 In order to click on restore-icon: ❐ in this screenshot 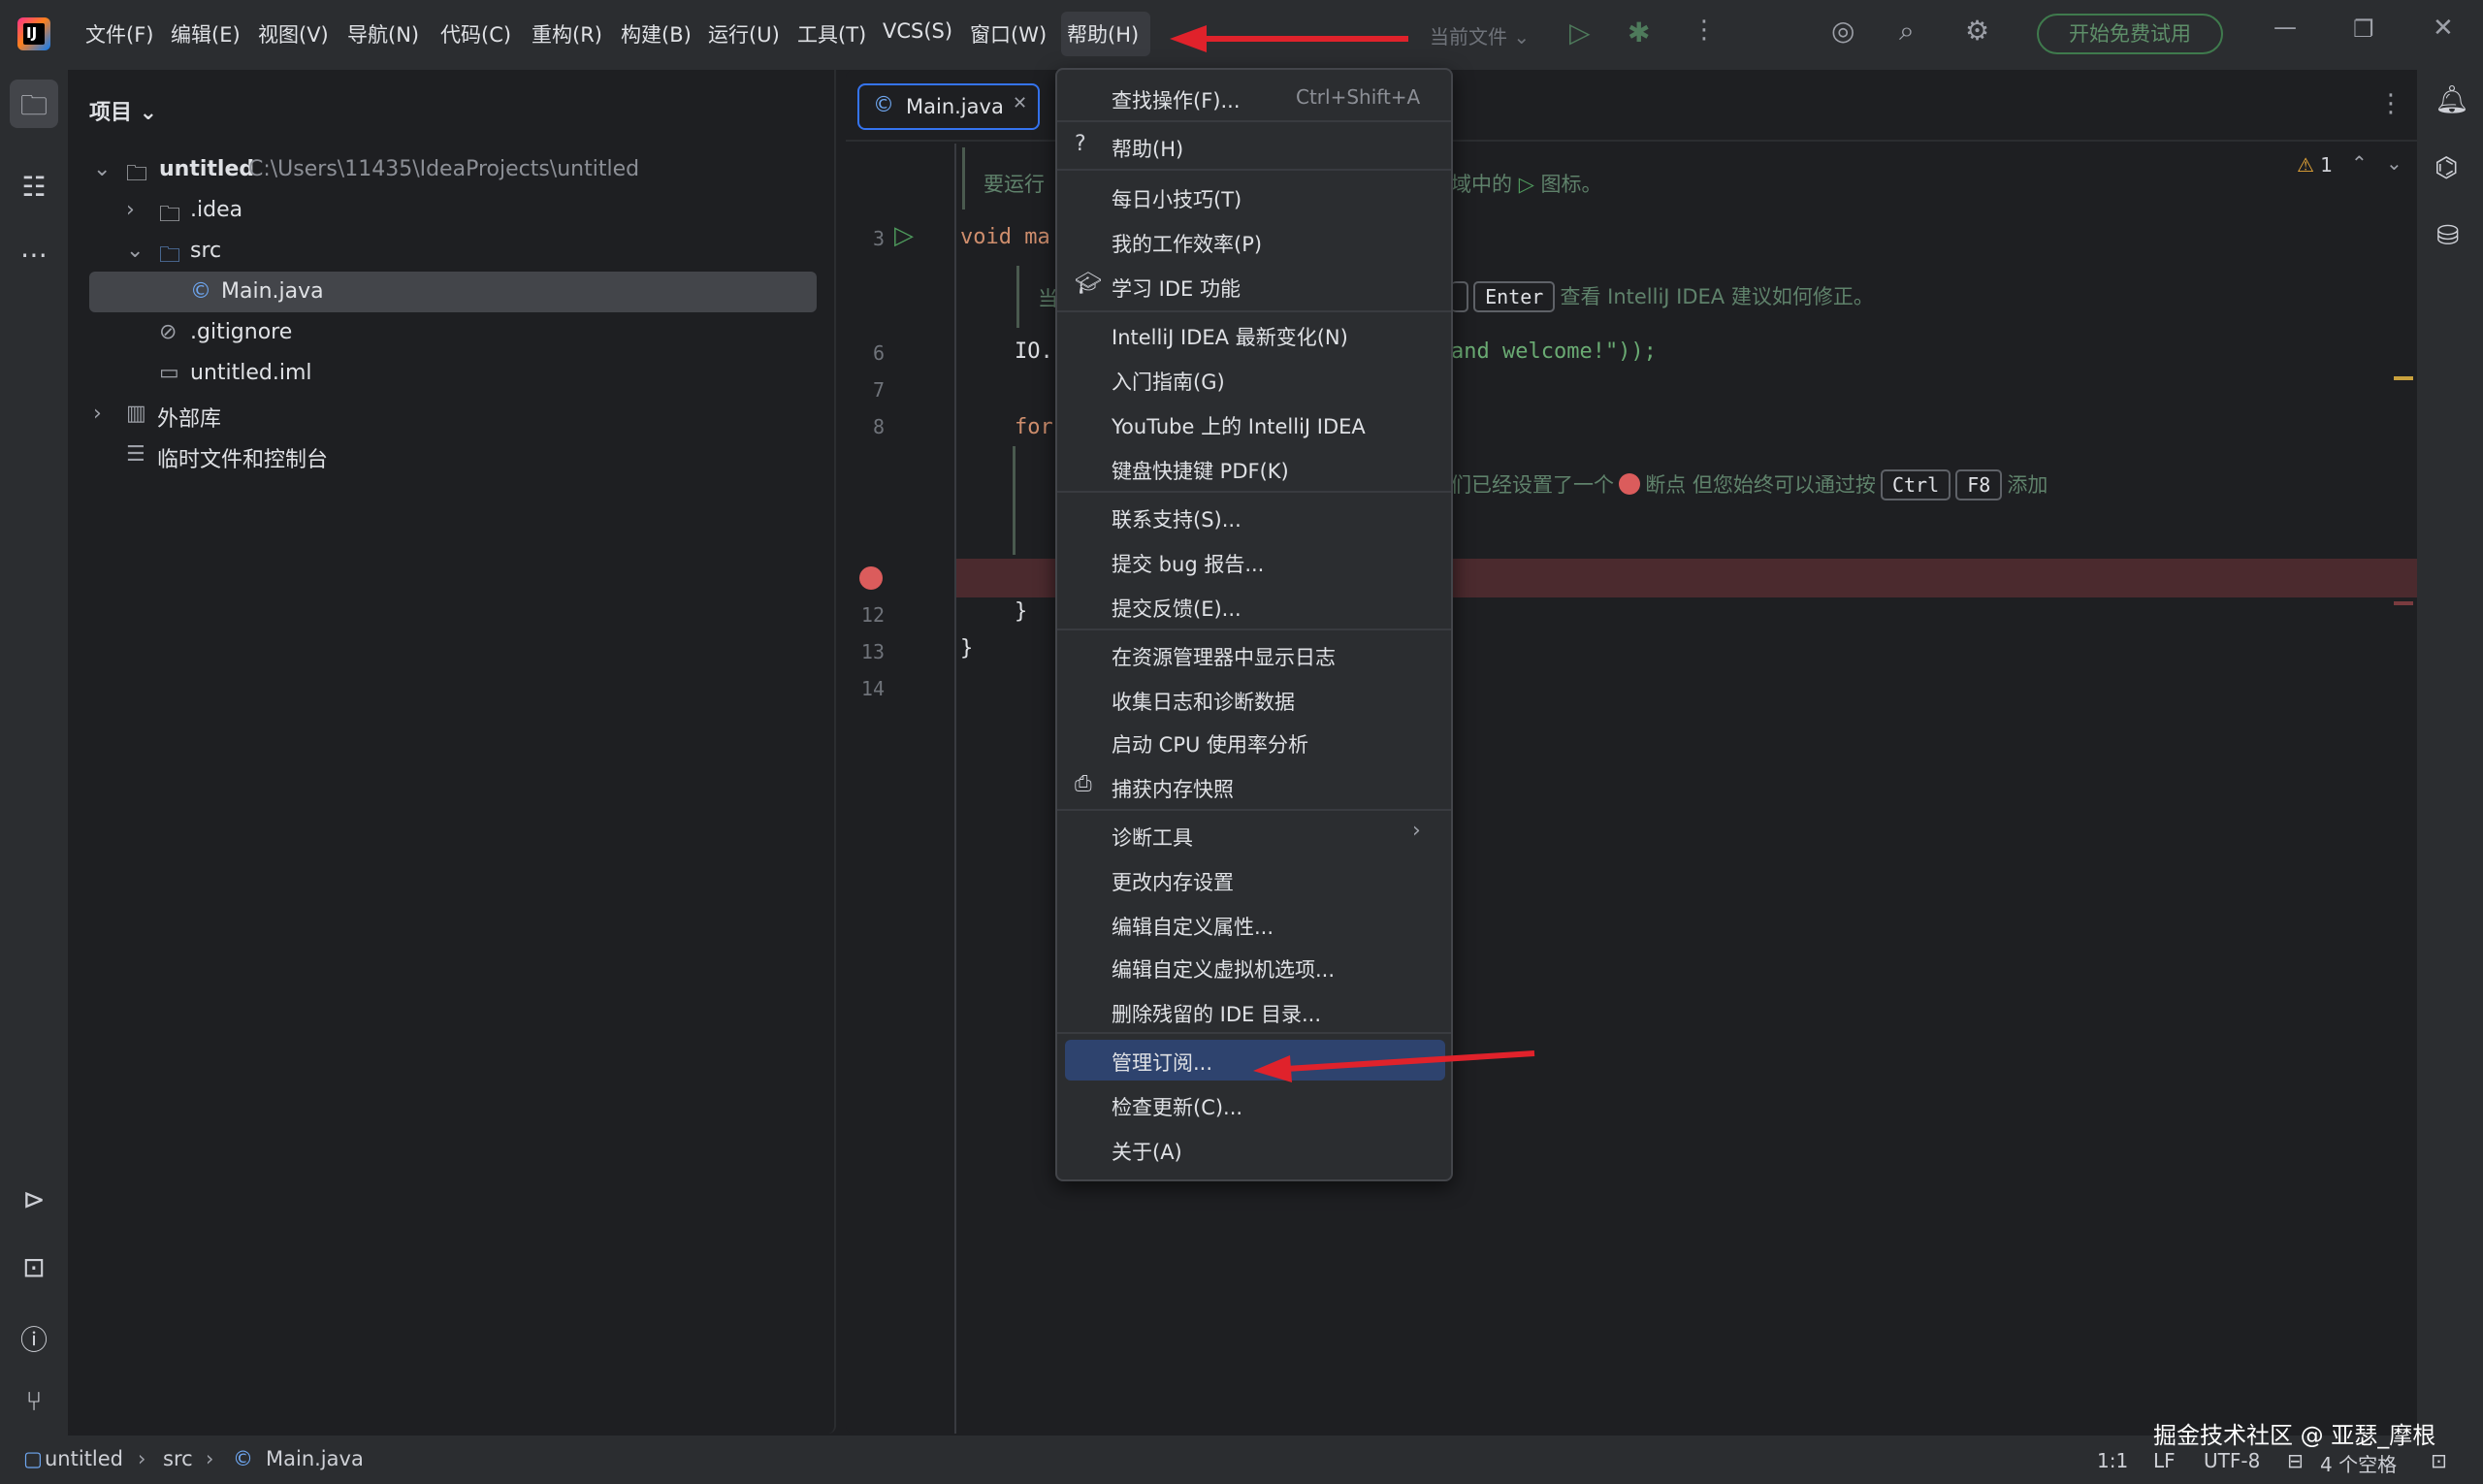, I will do `click(2364, 29)`.